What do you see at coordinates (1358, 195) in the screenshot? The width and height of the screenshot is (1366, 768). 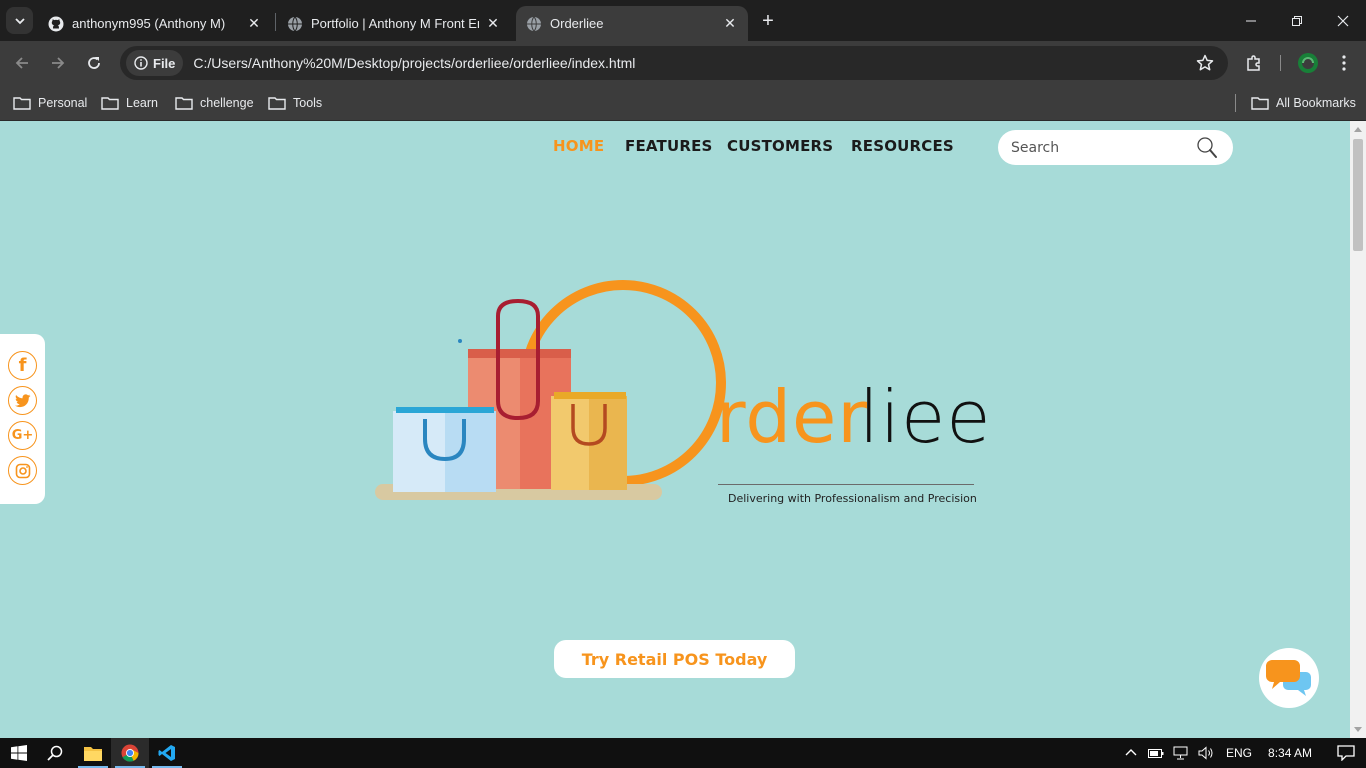 I see `scrollbar-thumb` at bounding box center [1358, 195].